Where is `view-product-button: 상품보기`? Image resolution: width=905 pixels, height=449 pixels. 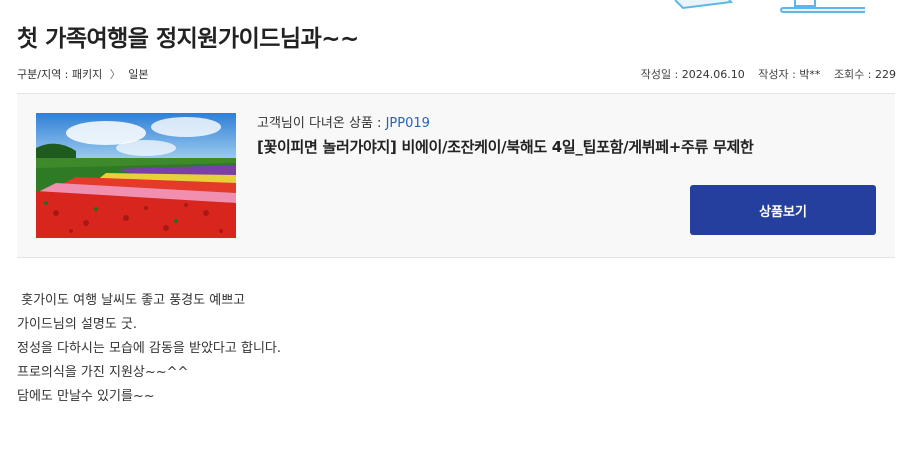
view-product-button: 상품보기 is located at coordinates (783, 210).